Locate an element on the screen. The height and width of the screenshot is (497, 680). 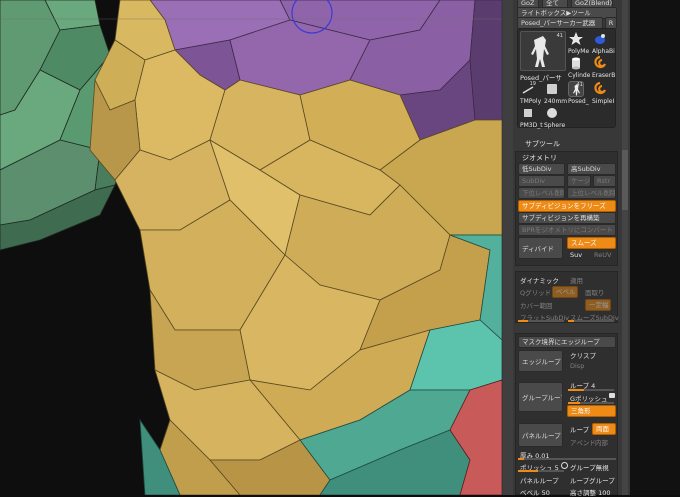
bevel-toggle: ベベル is located at coordinates (565, 292).